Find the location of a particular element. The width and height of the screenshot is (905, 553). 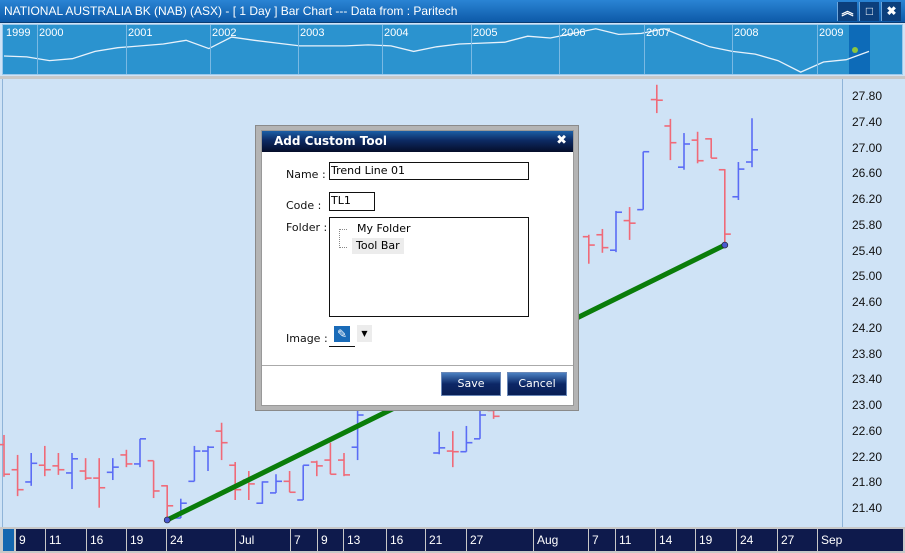

date-tick-label: 14 is located at coordinates (675, 540).